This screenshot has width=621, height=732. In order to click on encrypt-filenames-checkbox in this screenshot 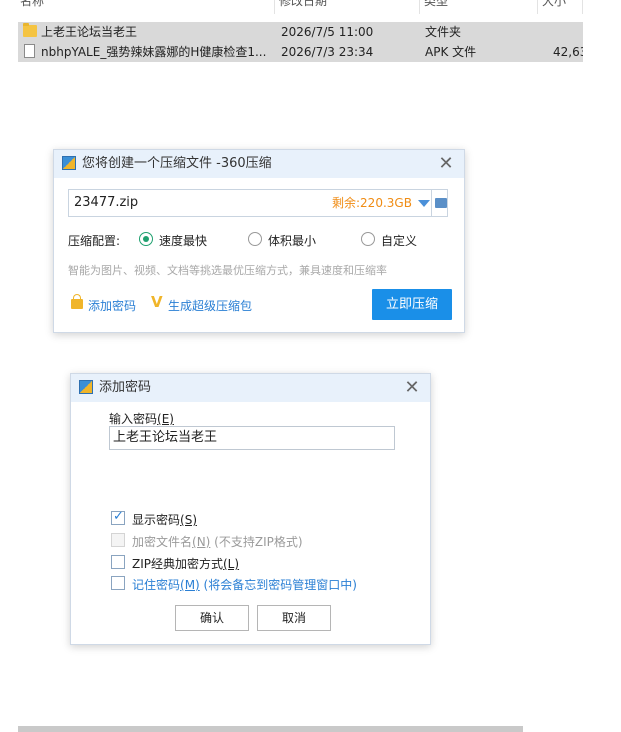, I will do `click(118, 540)`.